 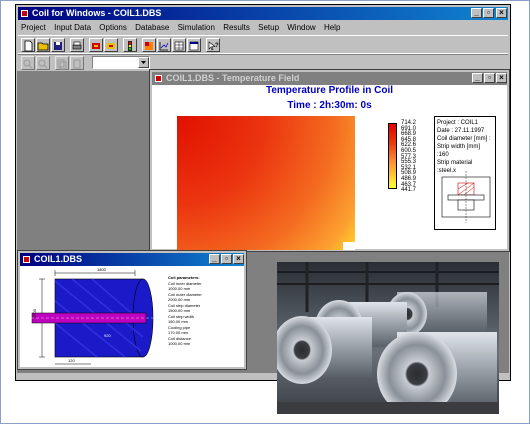 I want to click on copy-button, so click(x=62, y=63).